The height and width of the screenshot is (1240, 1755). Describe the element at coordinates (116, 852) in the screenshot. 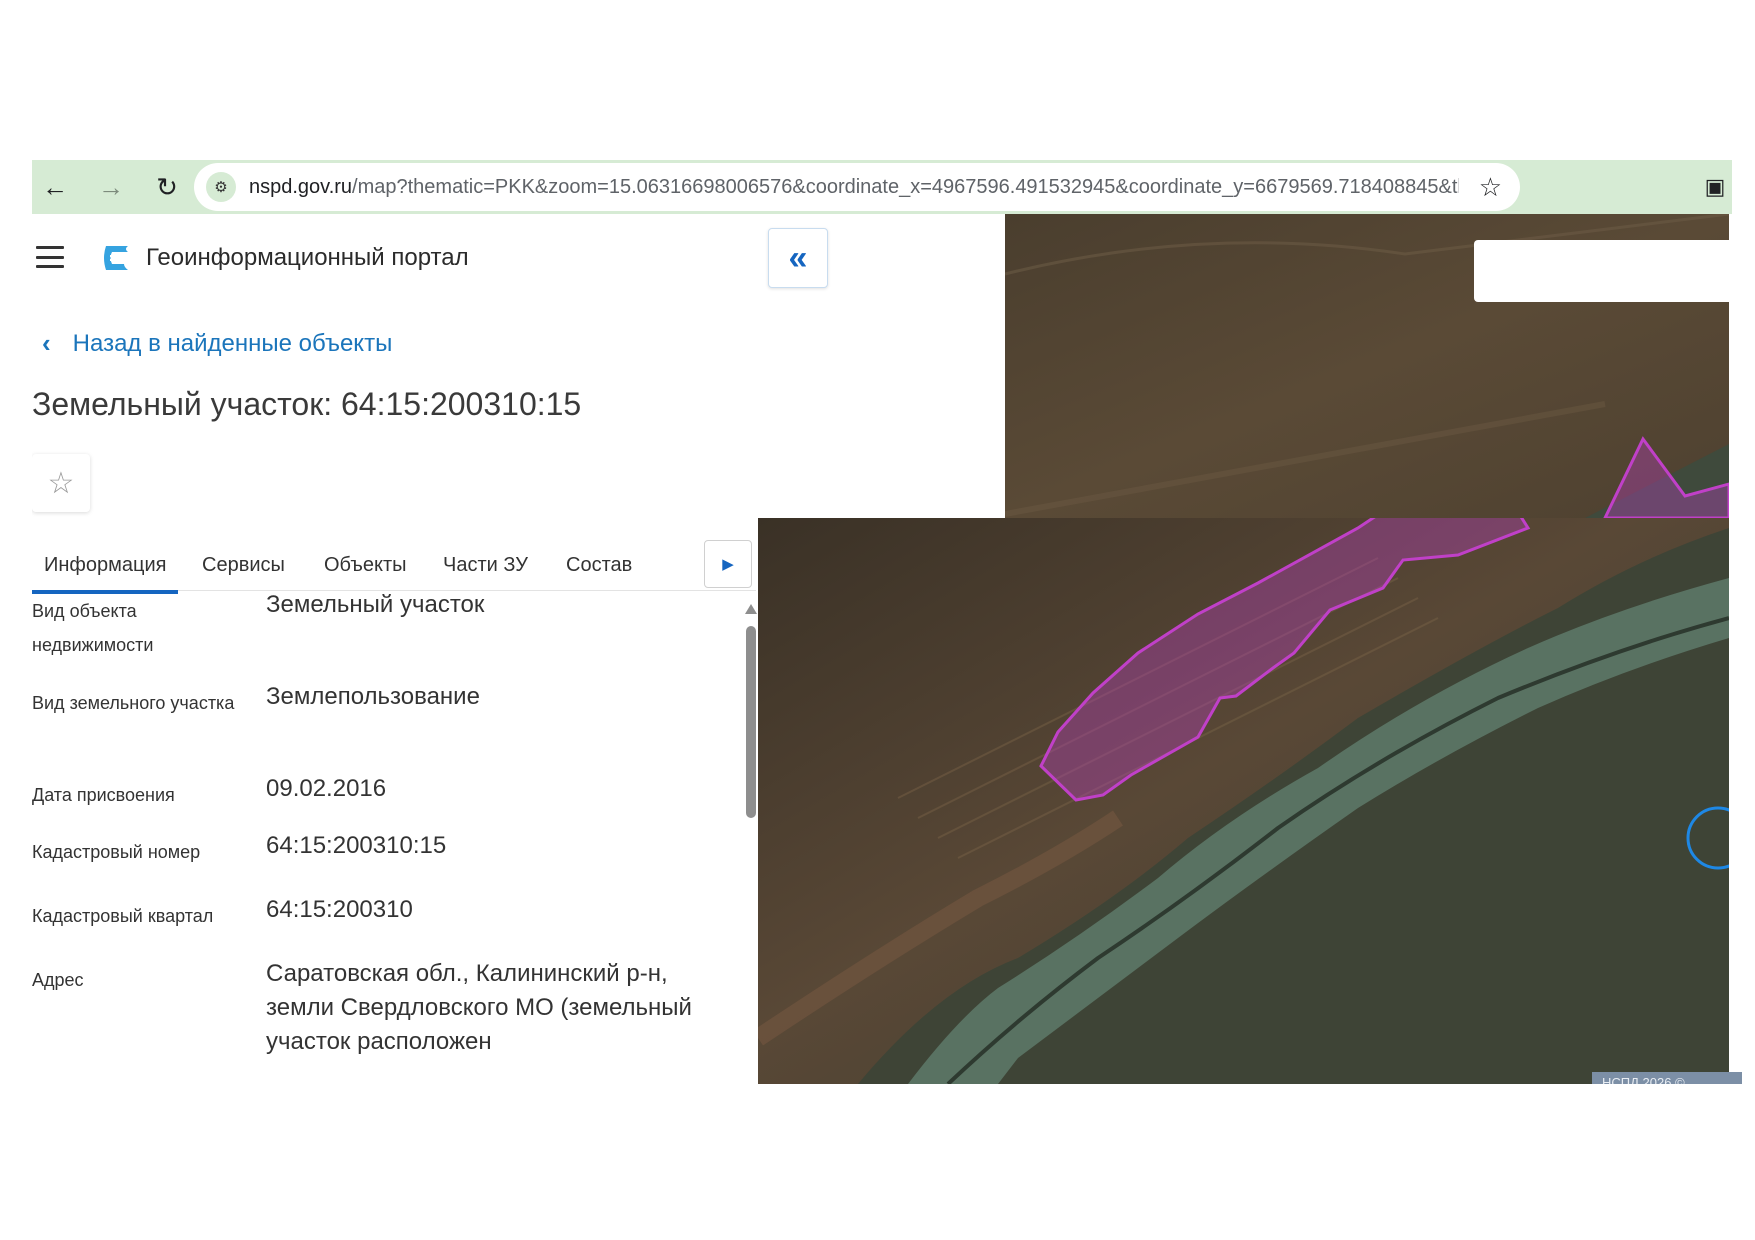

I see `info-label: Кадастровый номер` at that location.